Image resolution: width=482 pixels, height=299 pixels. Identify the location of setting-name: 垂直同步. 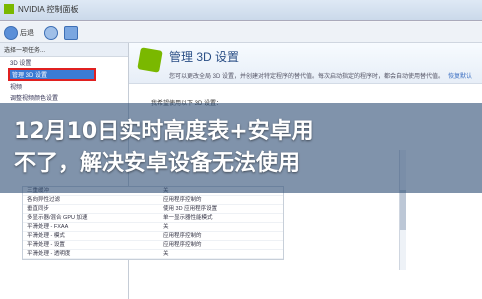
(38, 209).